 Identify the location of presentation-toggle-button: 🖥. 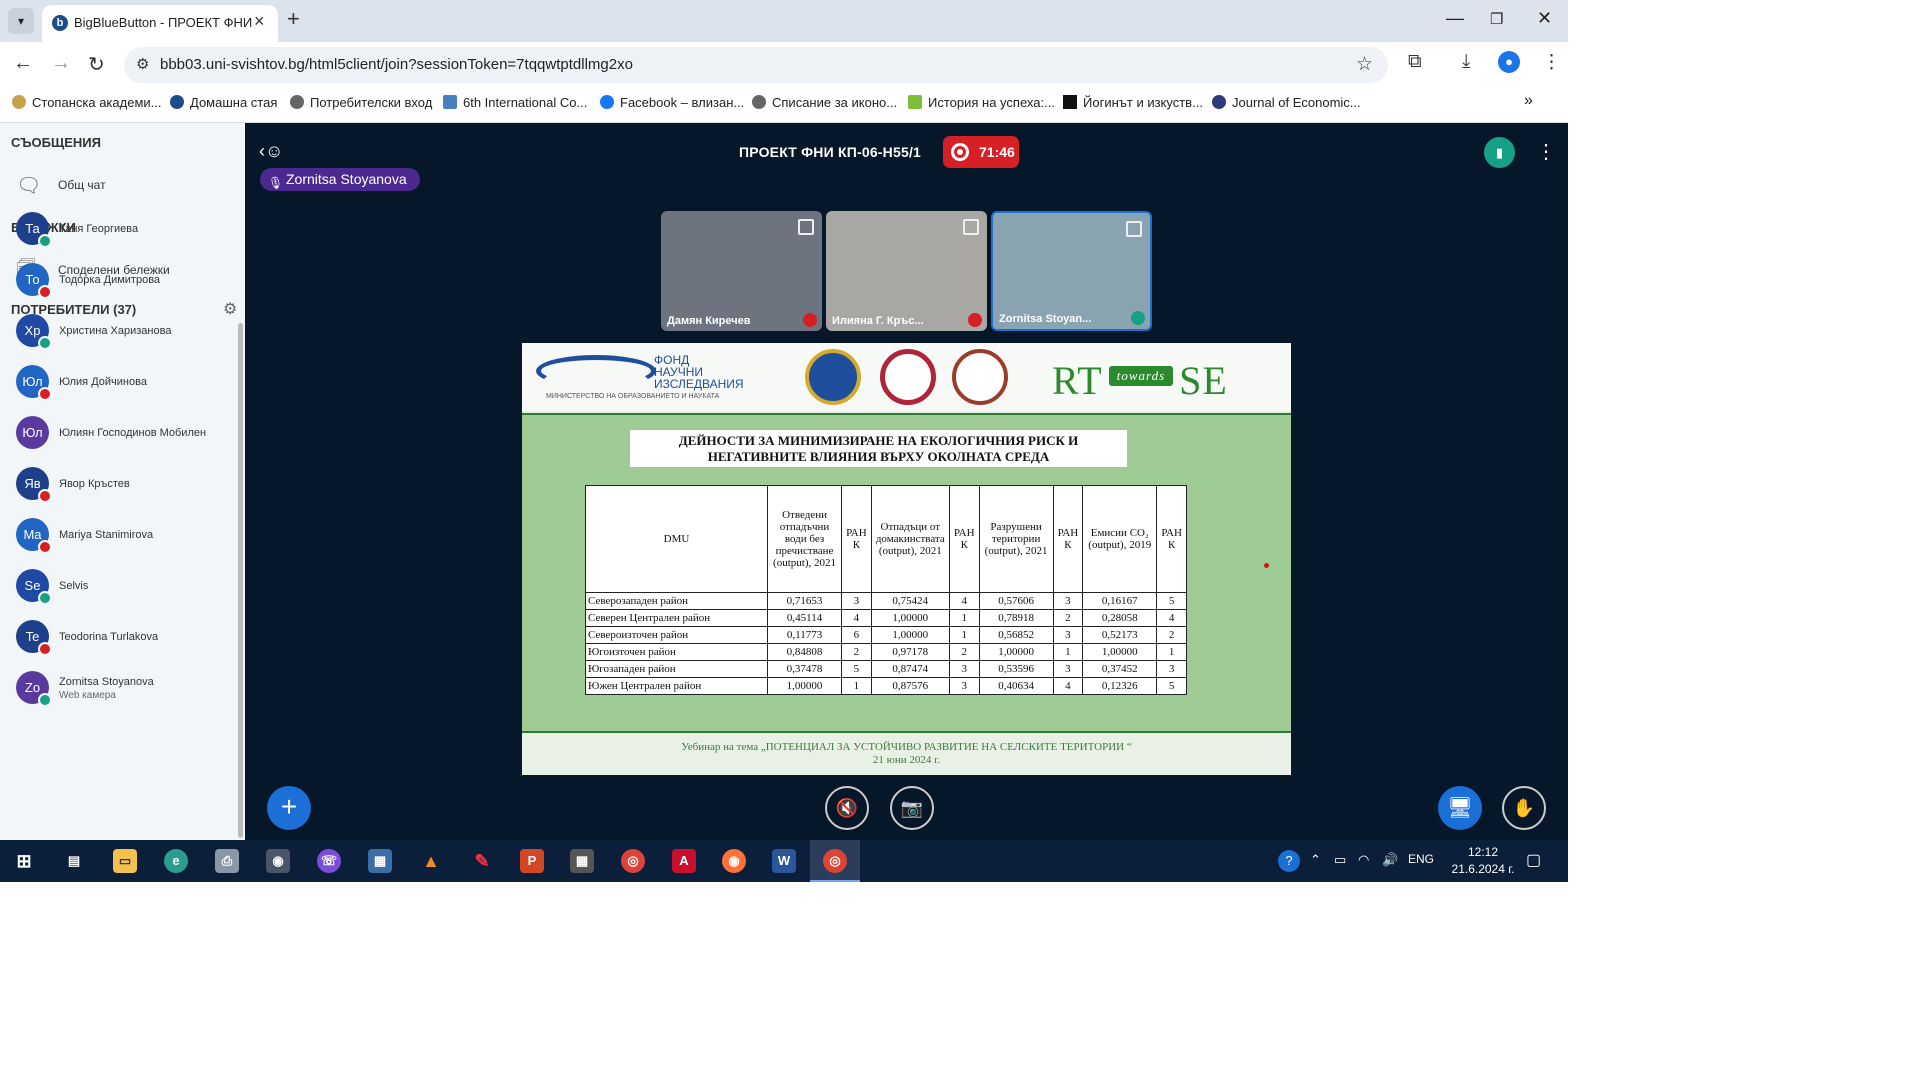
(1460, 808).